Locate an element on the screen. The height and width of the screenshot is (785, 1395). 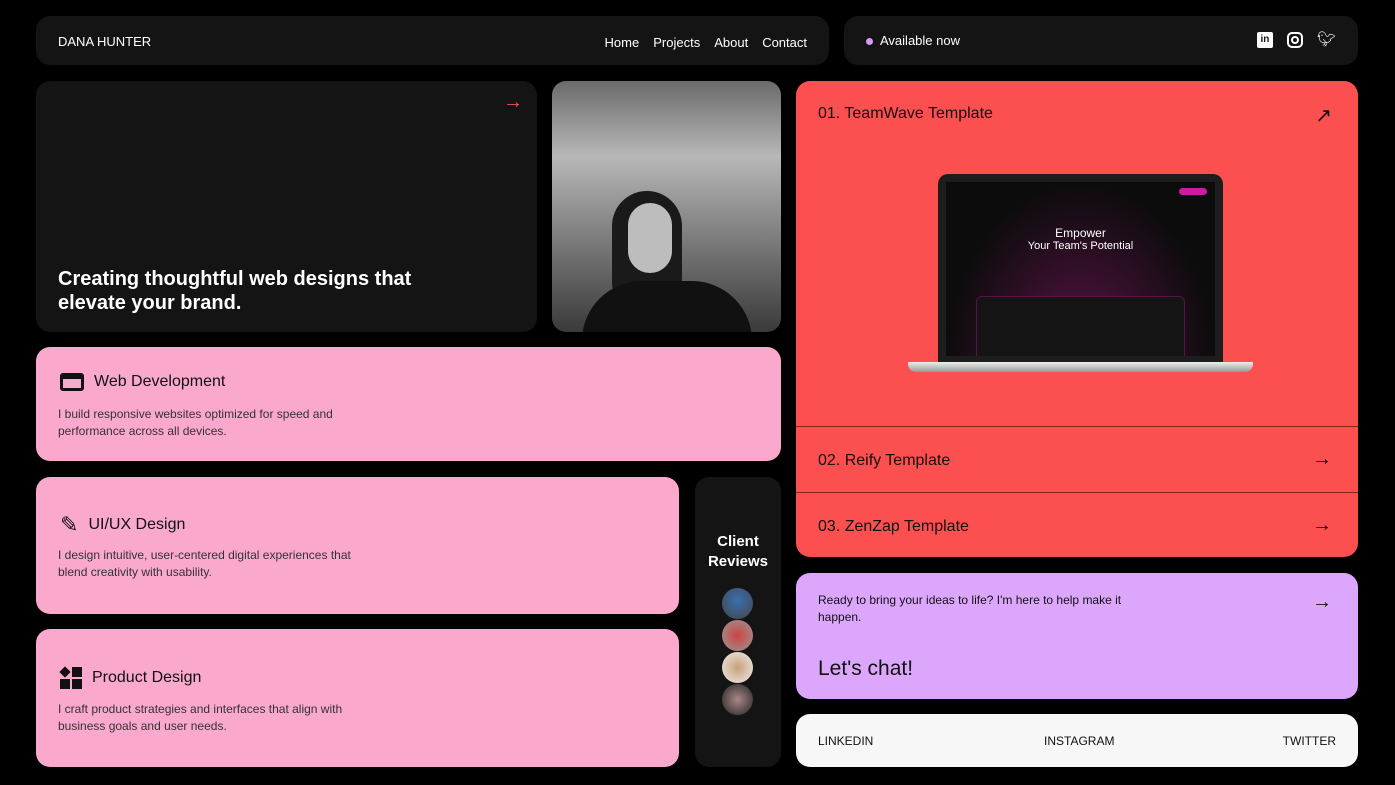
status-text: Available now is located at coordinates (920, 40).